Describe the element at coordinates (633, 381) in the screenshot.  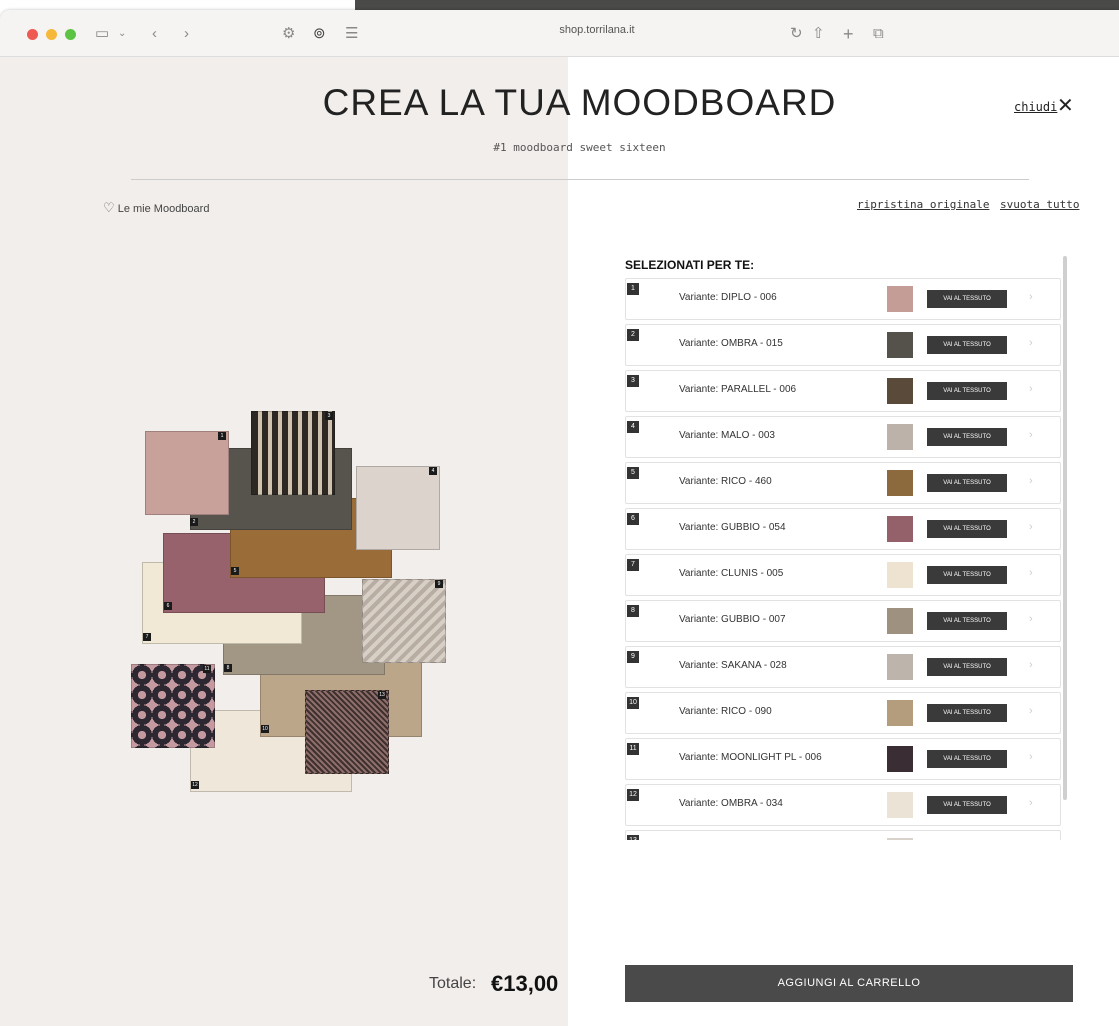
I see `item-number: 3` at that location.